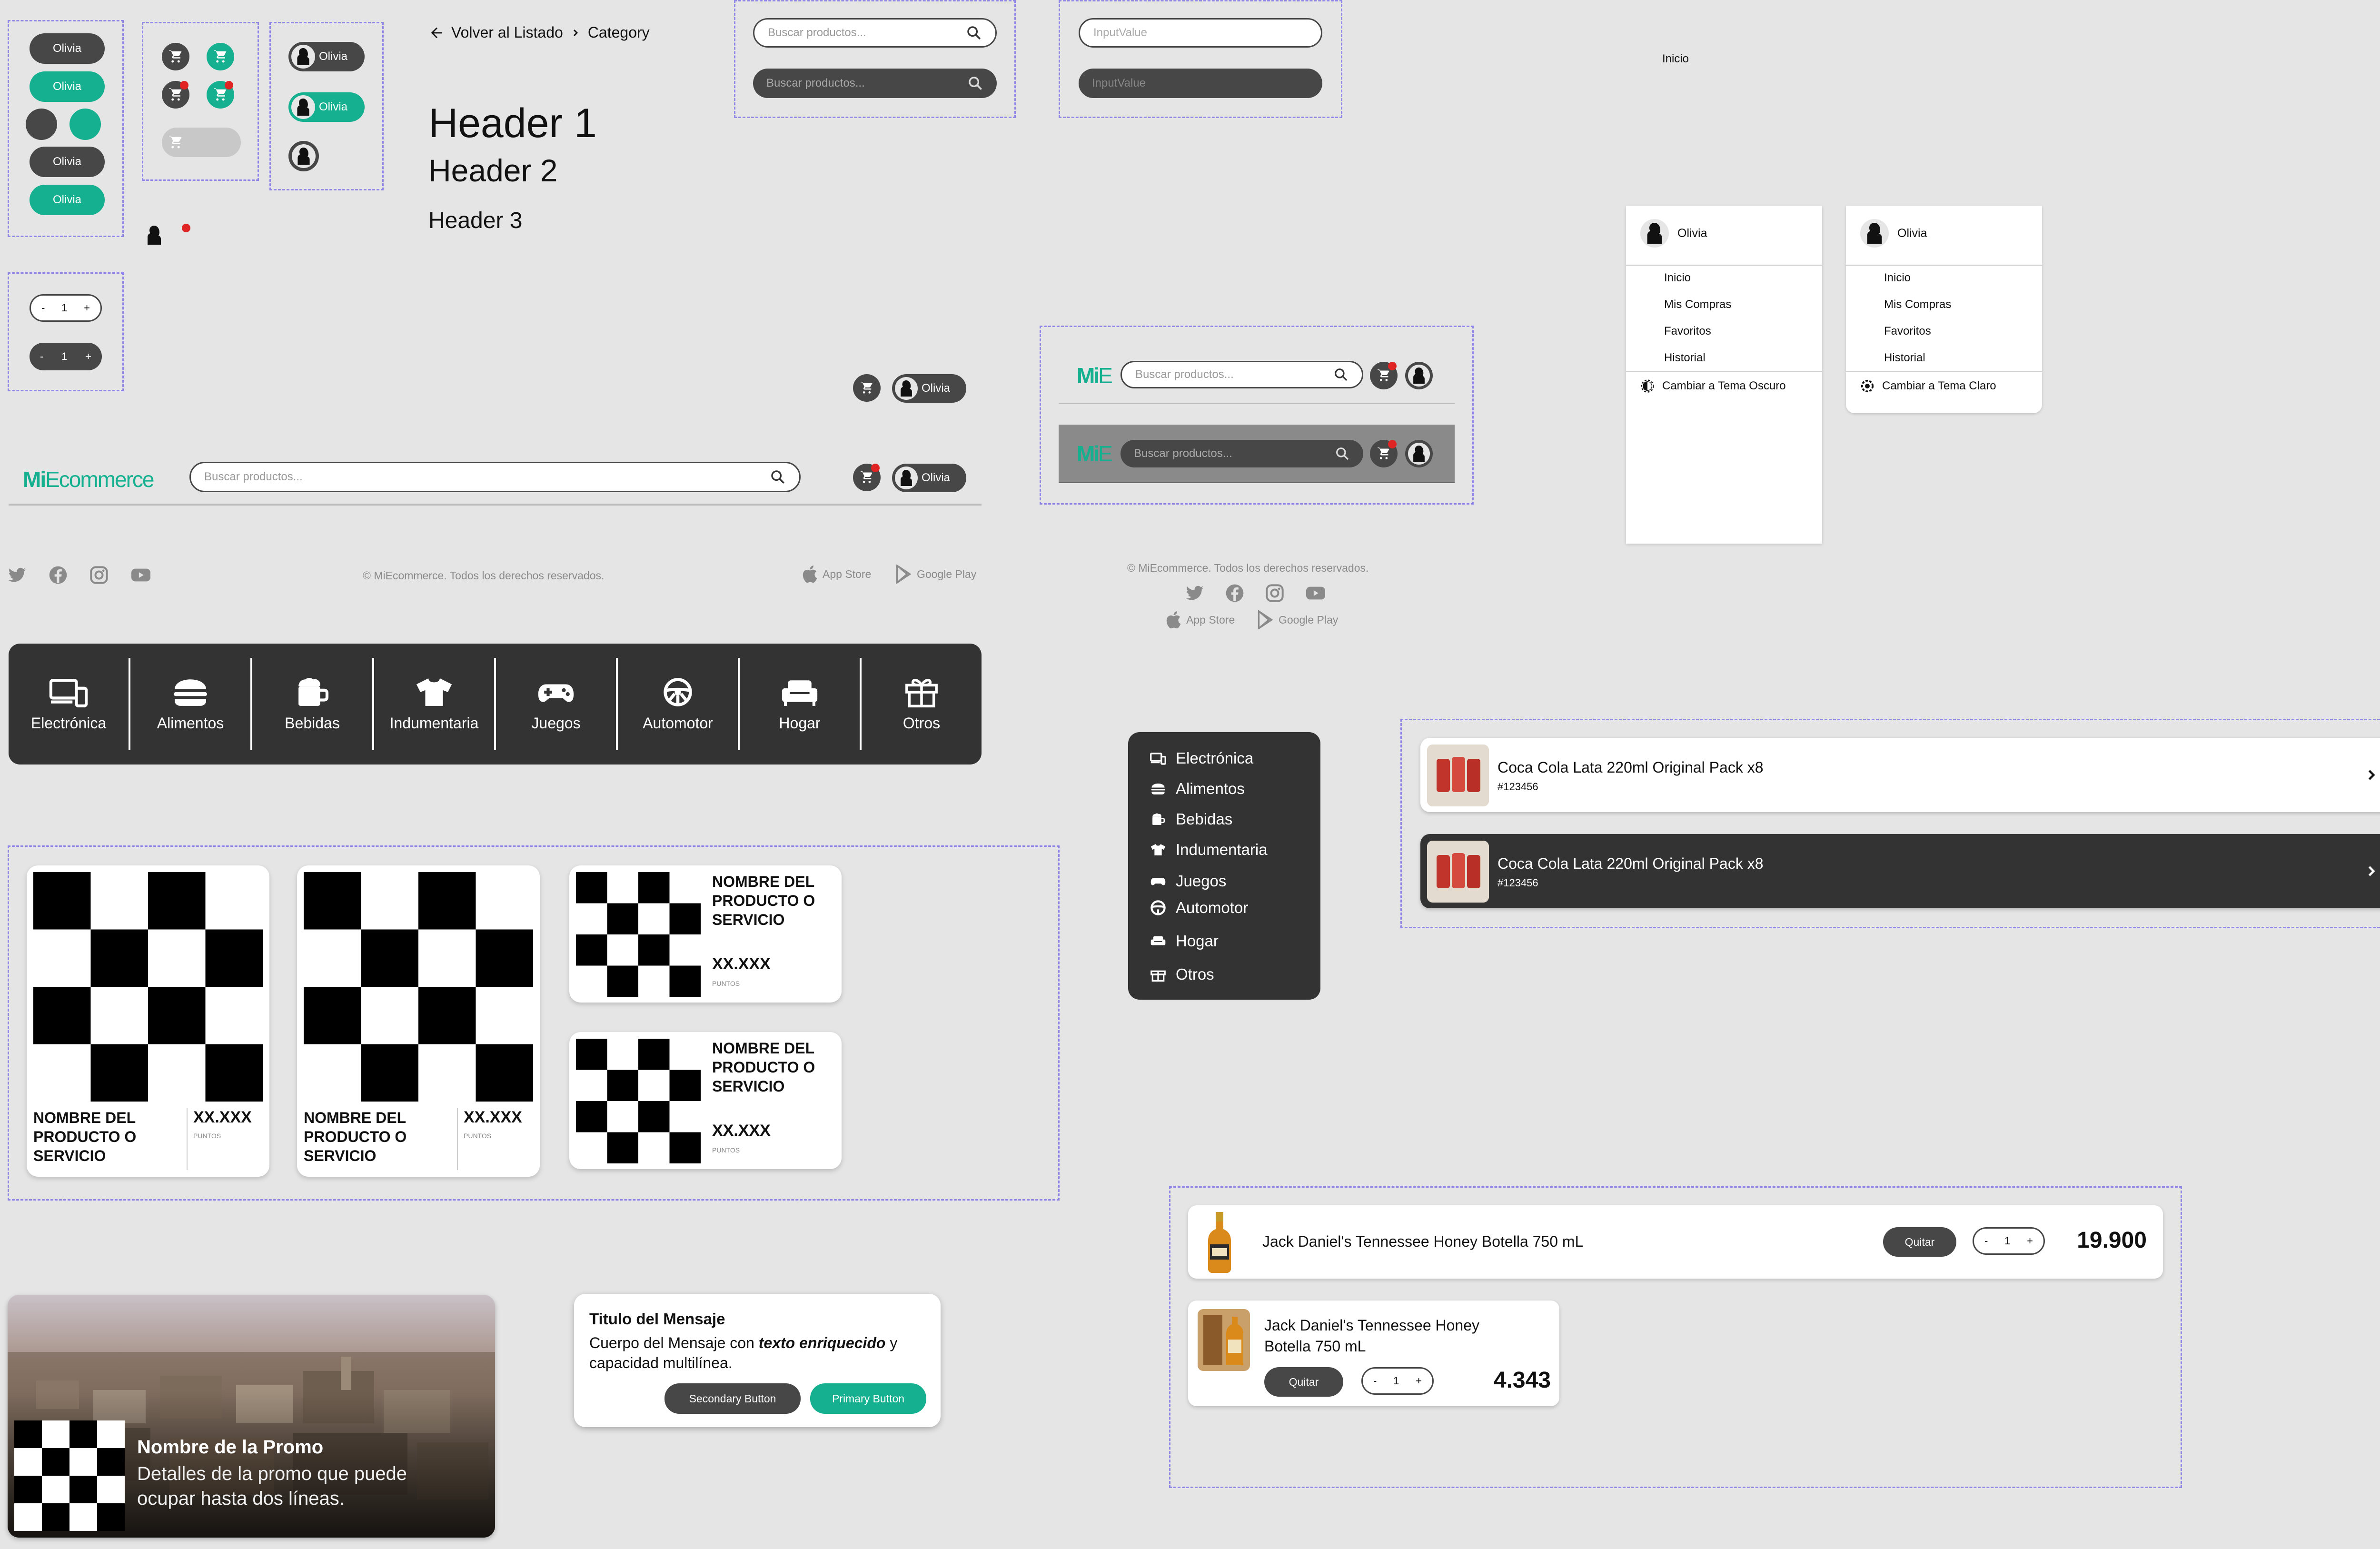 The height and width of the screenshot is (1549, 2380). What do you see at coordinates (326, 107) in the screenshot?
I see `user-chip-teal: Olivia` at bounding box center [326, 107].